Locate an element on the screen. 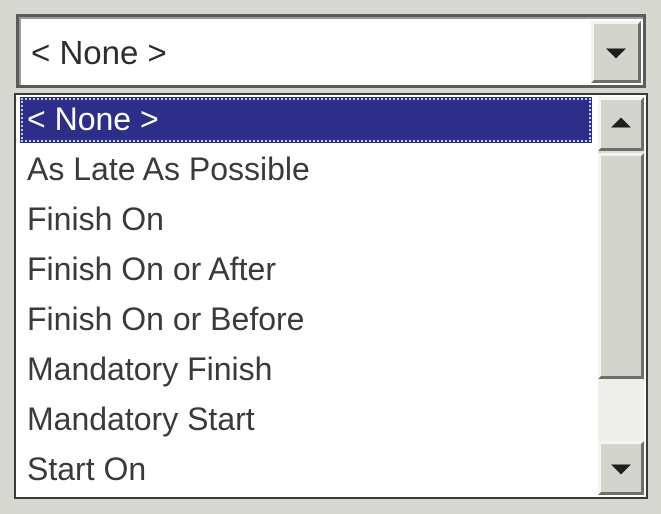 Image resolution: width=661 pixels, height=514 pixels. list-item-as-late-as-possible: As Late As Possible is located at coordinates (305, 170).